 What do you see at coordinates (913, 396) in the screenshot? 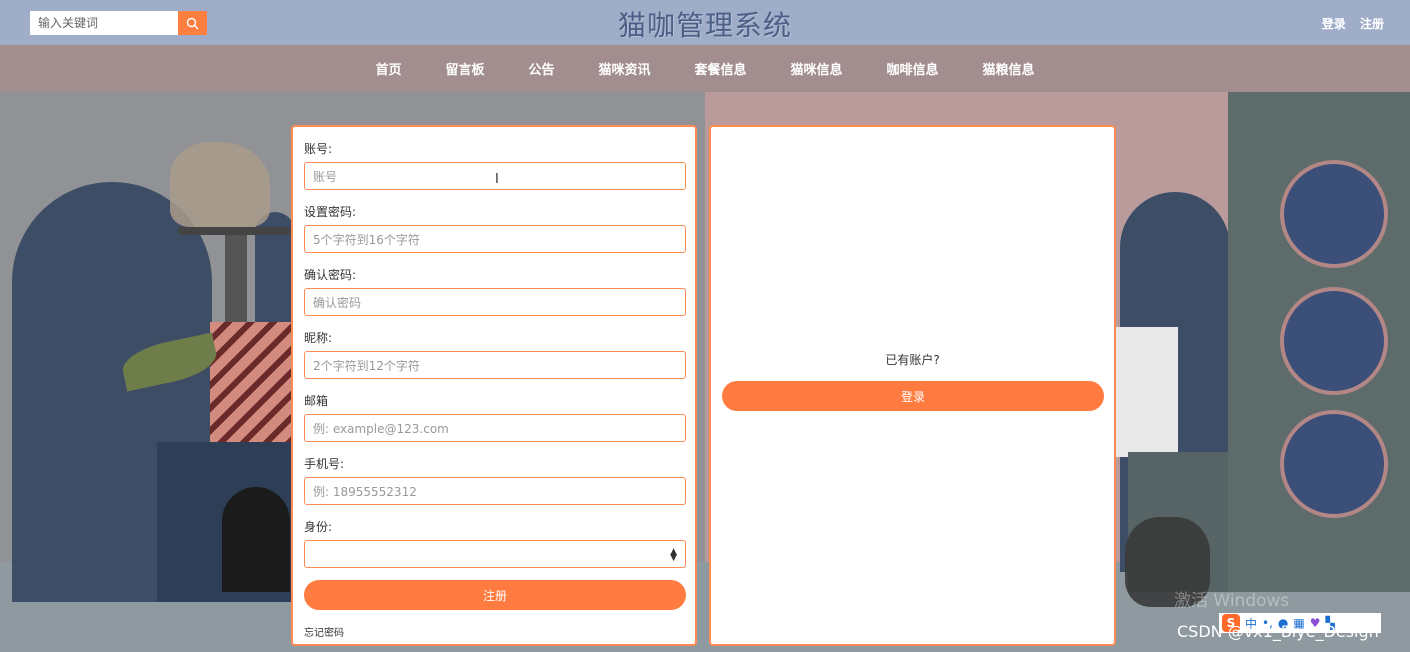
I see `login-button: 登录` at bounding box center [913, 396].